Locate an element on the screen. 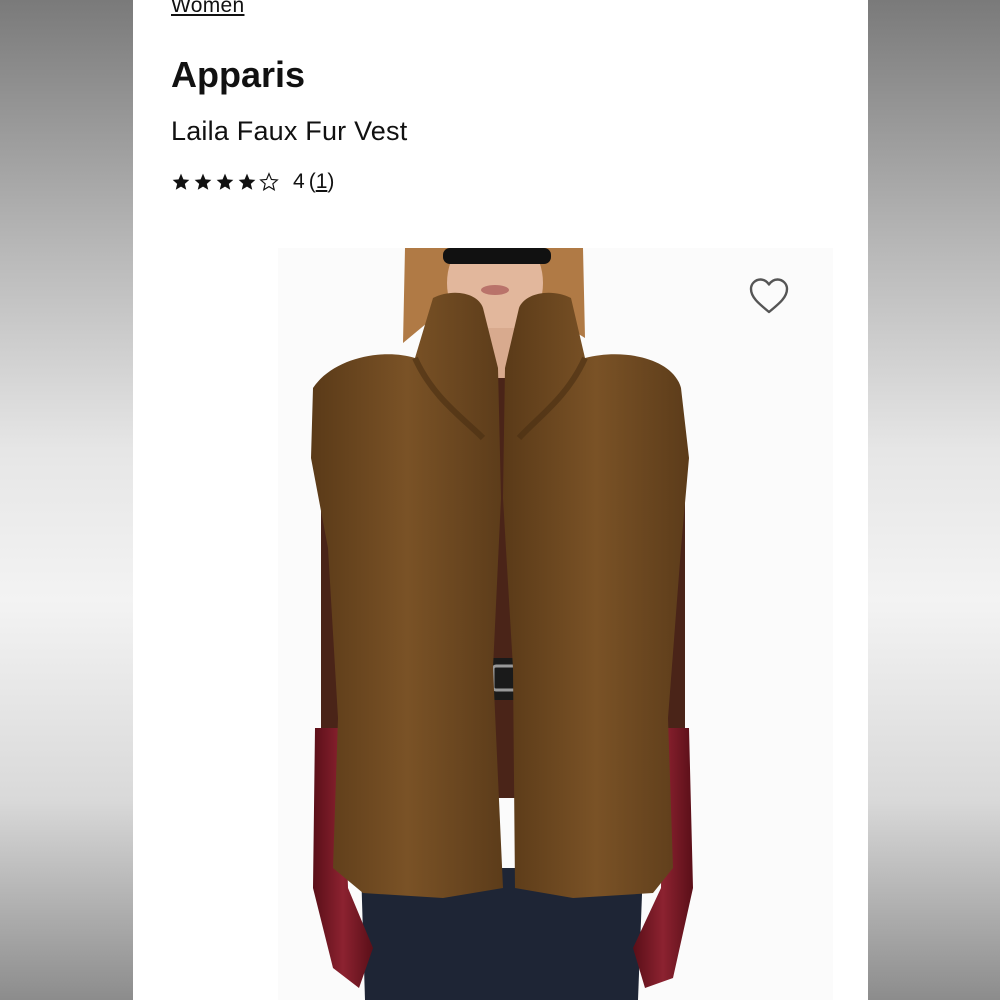 The image size is (1000, 1000). review-count-link: (1) is located at coordinates (322, 182).